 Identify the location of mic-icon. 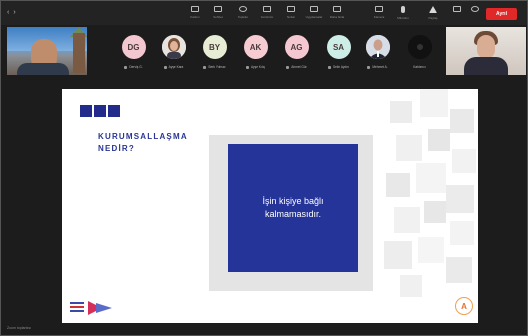
(403, 9).